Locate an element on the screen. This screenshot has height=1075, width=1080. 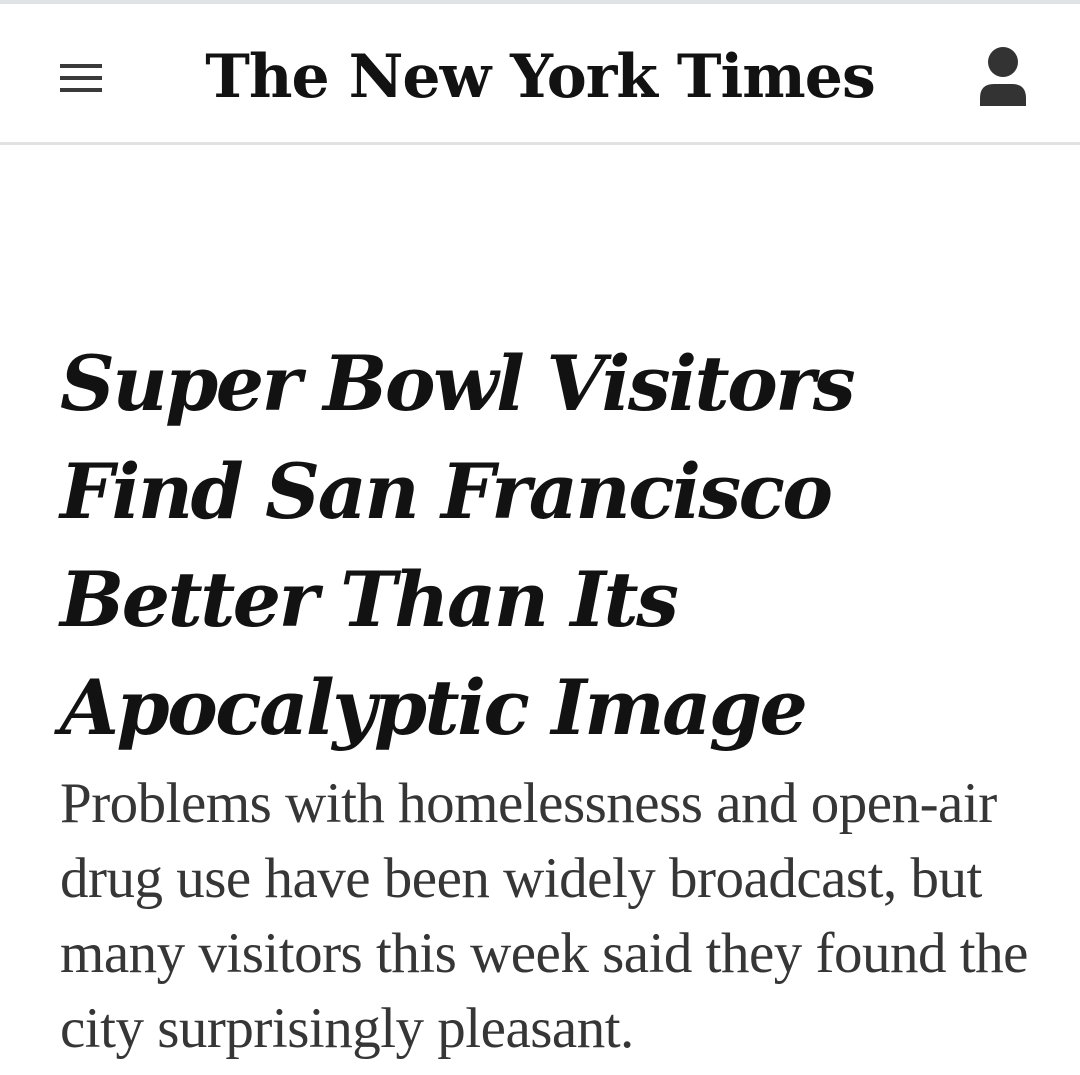
site-header: The New York Times is located at coordinates (540, 73).